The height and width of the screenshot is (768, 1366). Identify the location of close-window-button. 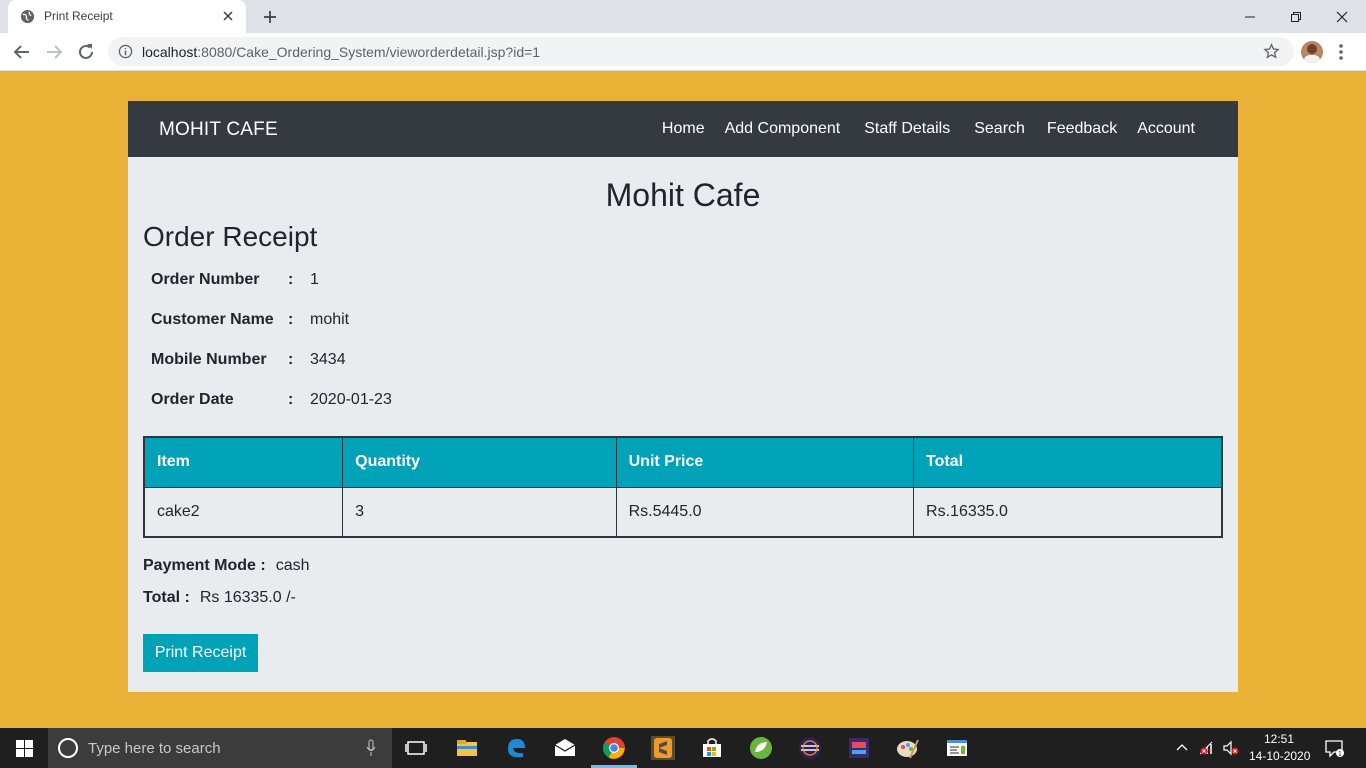
(1342, 17).